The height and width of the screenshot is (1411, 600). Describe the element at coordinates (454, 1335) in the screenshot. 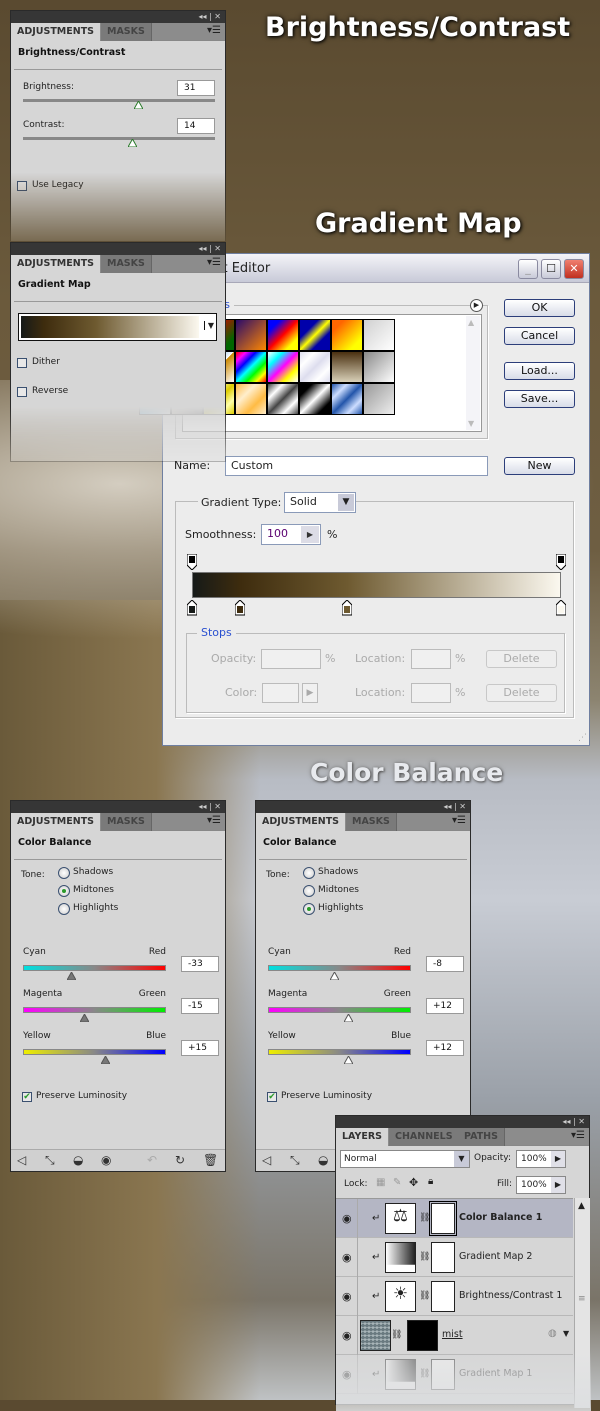

I see `layer-row: ◉ ⛓︎ mist ◍ ▼` at that location.